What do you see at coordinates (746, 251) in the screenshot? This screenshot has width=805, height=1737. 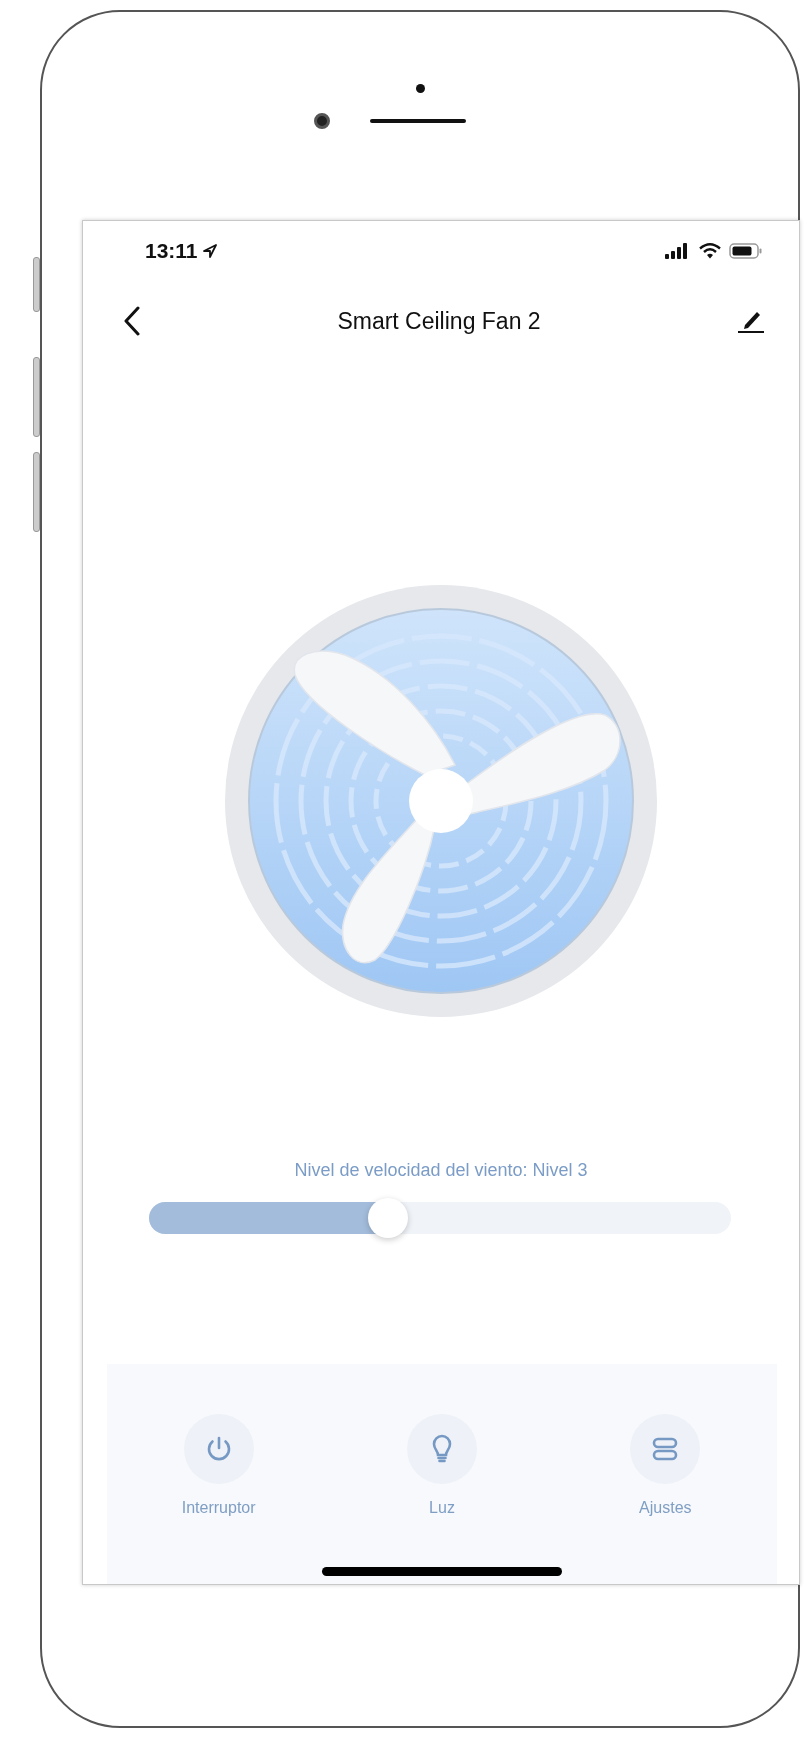 I see `battery-icon` at bounding box center [746, 251].